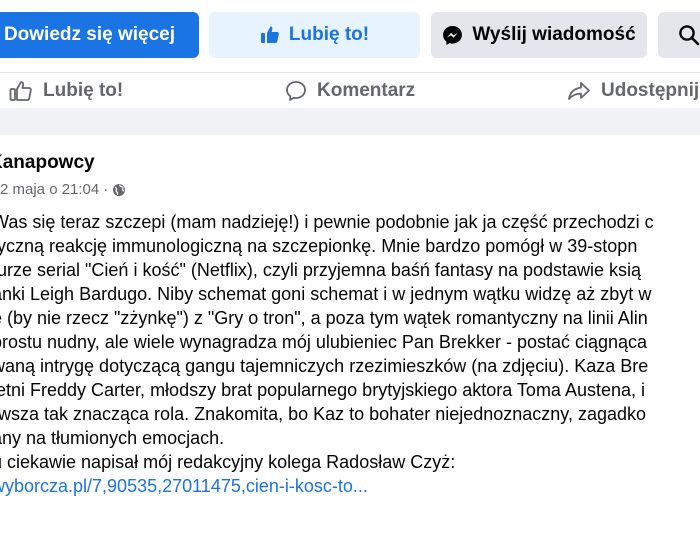  I want to click on send-message-button: Wyślij wiadomość, so click(539, 35).